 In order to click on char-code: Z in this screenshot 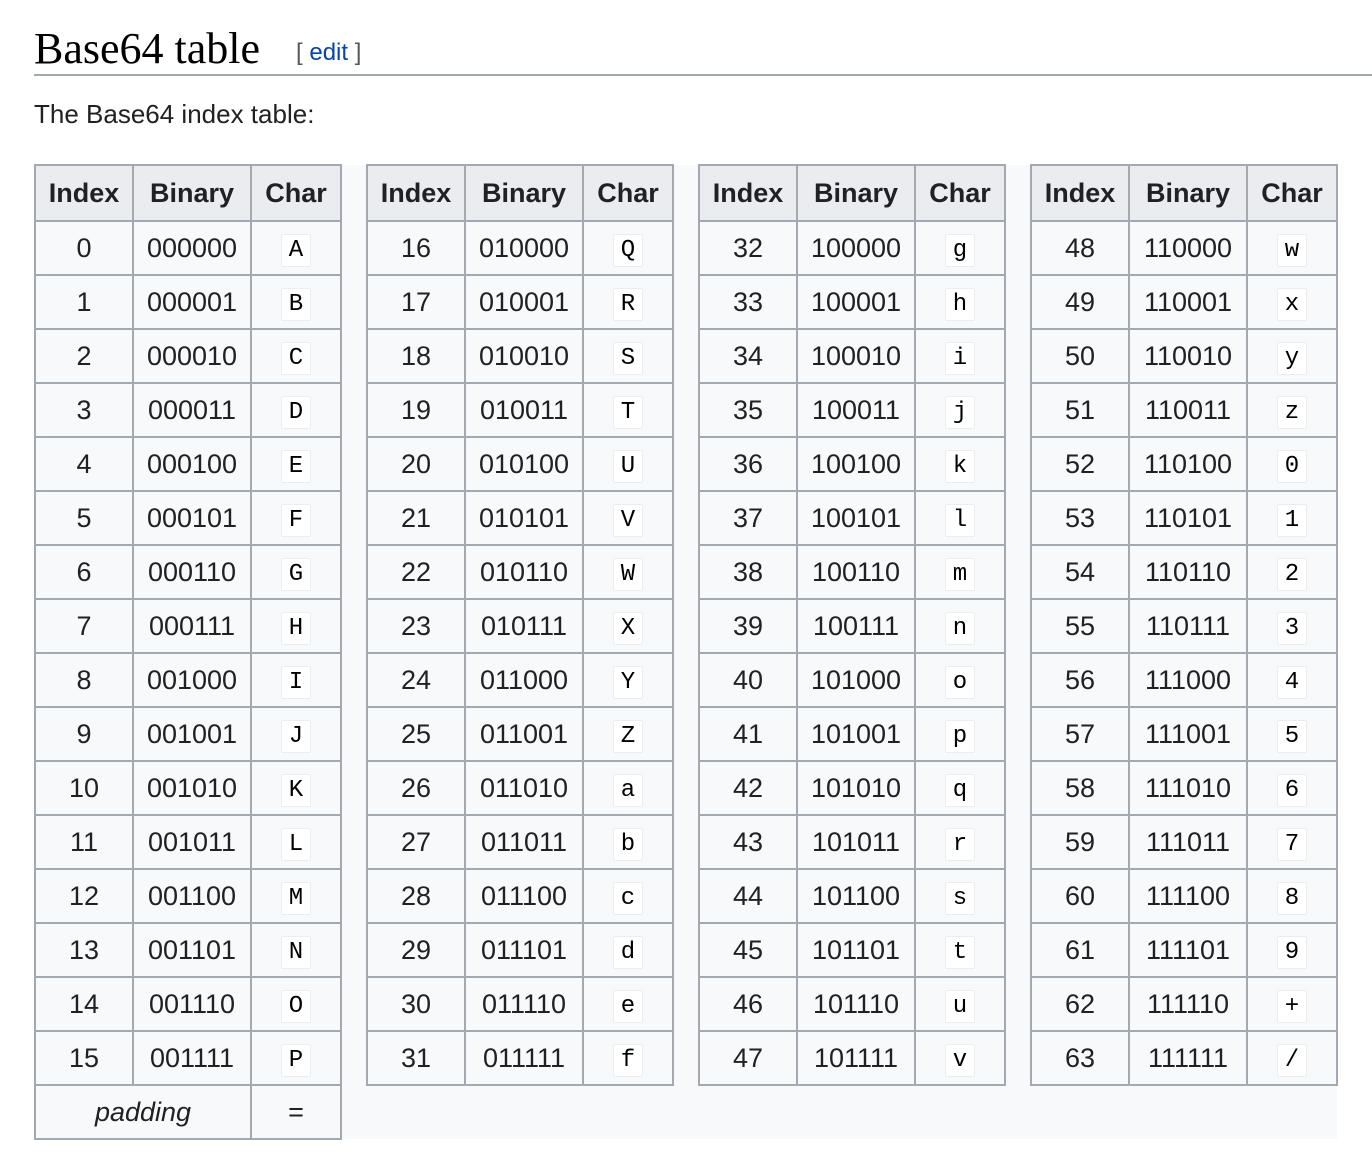, I will do `click(628, 736)`.